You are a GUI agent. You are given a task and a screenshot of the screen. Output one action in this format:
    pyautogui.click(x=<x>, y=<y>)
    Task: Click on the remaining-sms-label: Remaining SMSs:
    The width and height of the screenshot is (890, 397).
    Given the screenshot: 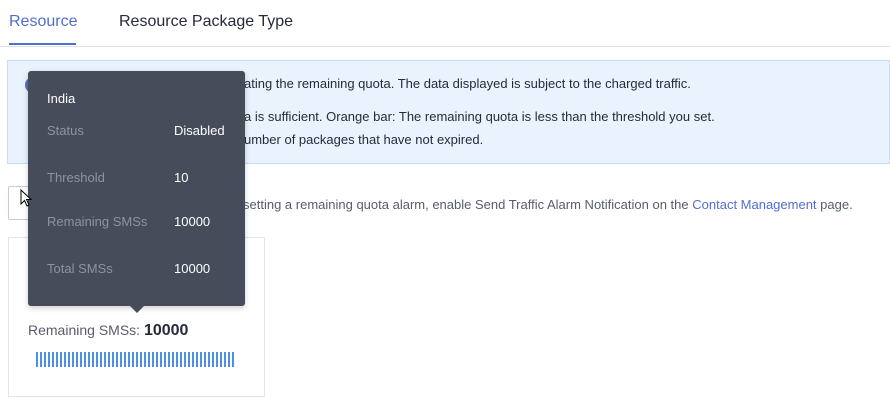 What is the action you would take?
    pyautogui.click(x=84, y=330)
    